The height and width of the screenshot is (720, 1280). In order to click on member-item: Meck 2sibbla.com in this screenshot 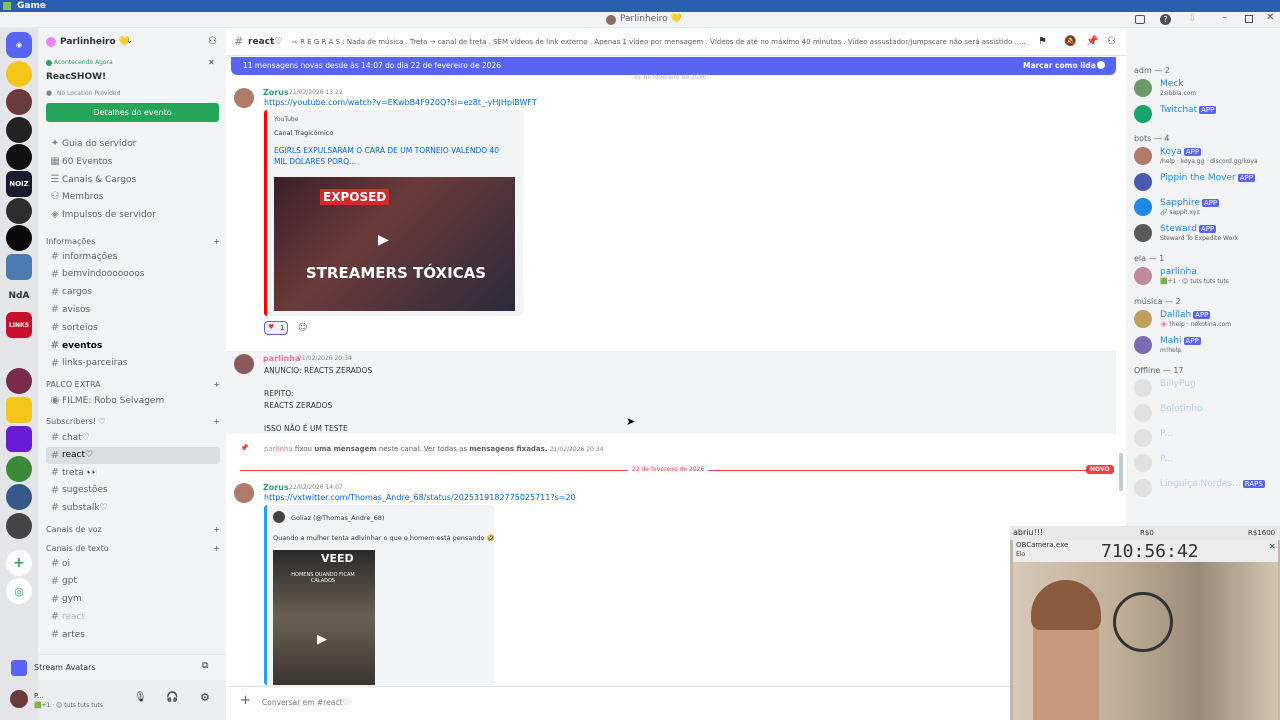, I will do `click(1204, 90)`.